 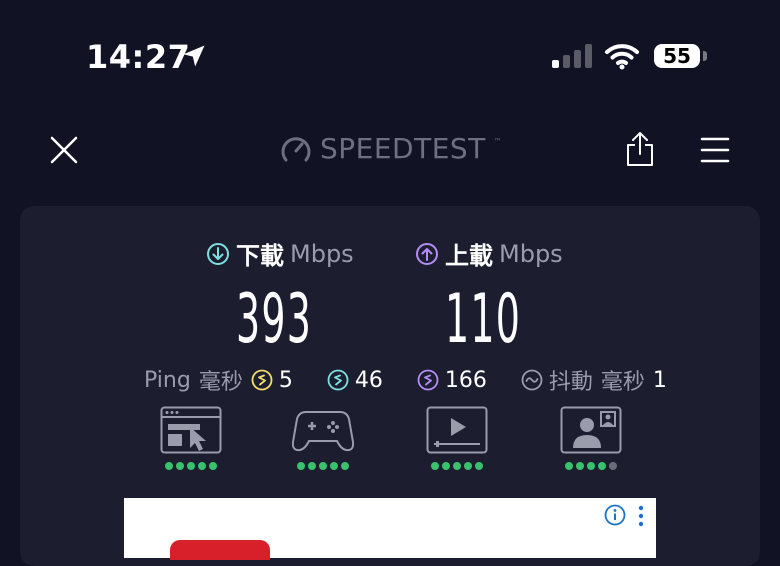 What do you see at coordinates (338, 380) in the screenshot?
I see `download-latency-icon` at bounding box center [338, 380].